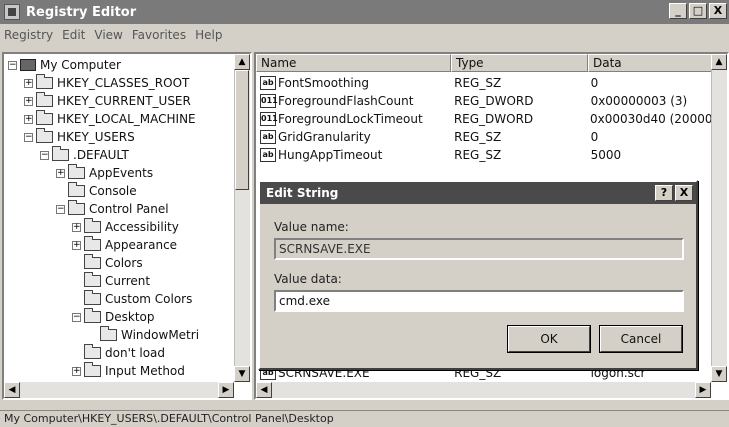 This screenshot has height=427, width=729. Describe the element at coordinates (124, 101) in the screenshot. I see `tree-item-label: HKEY_CURRENT_USER` at that location.